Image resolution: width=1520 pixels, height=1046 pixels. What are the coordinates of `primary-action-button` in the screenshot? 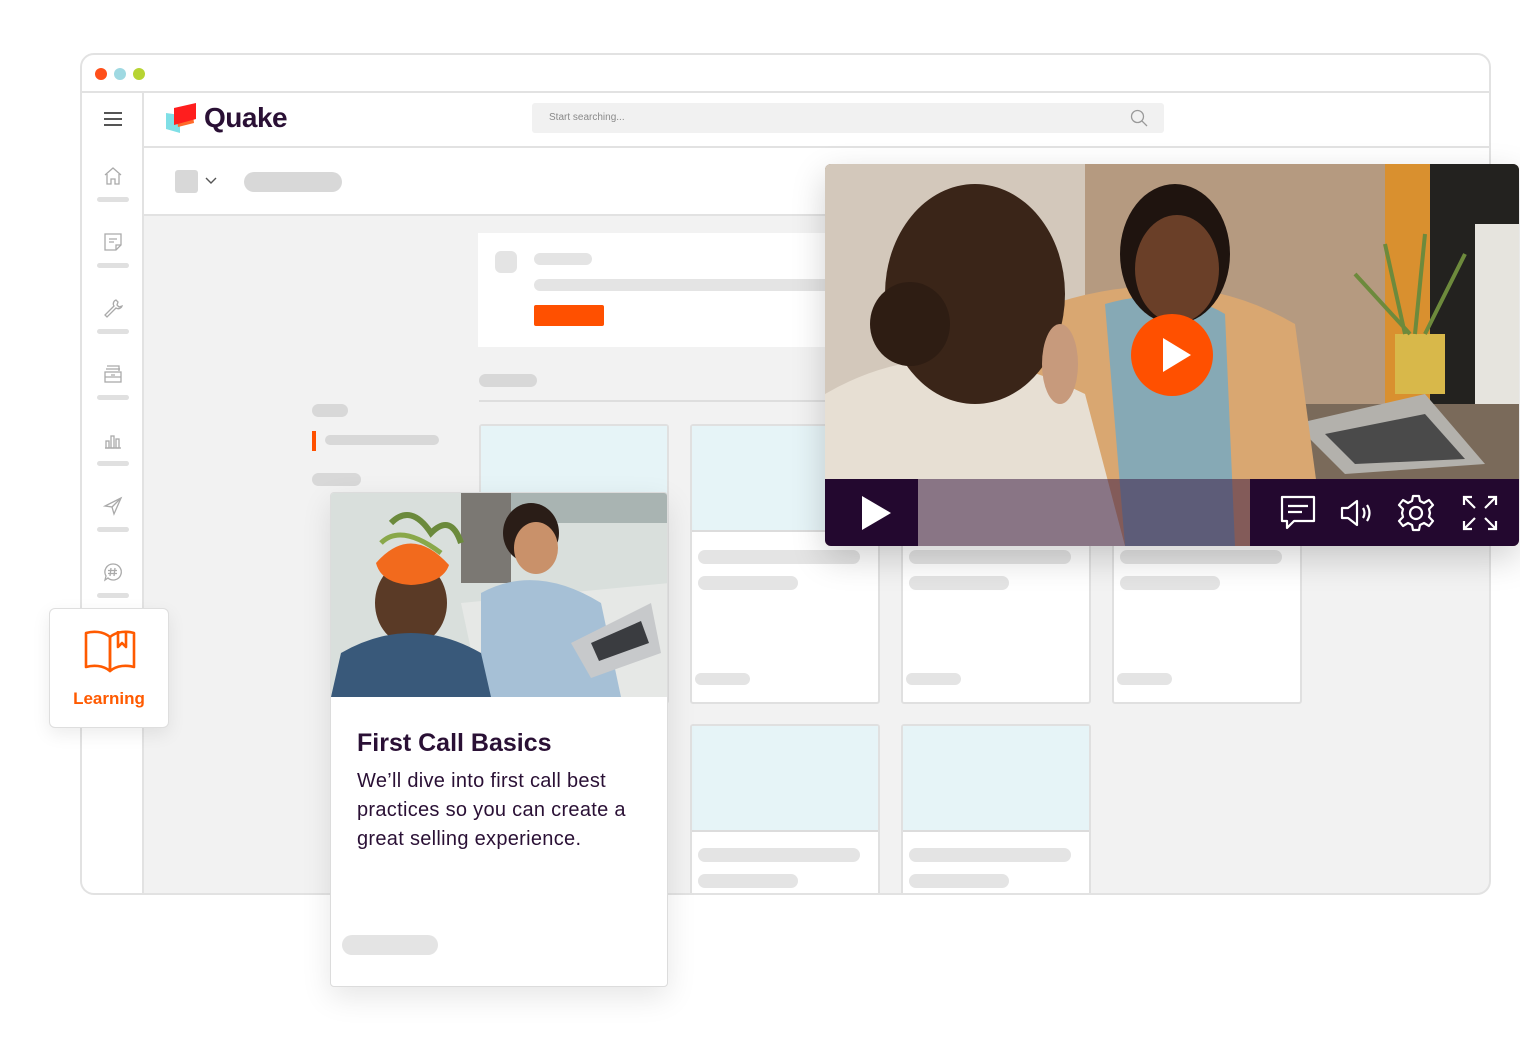 It's located at (569, 315).